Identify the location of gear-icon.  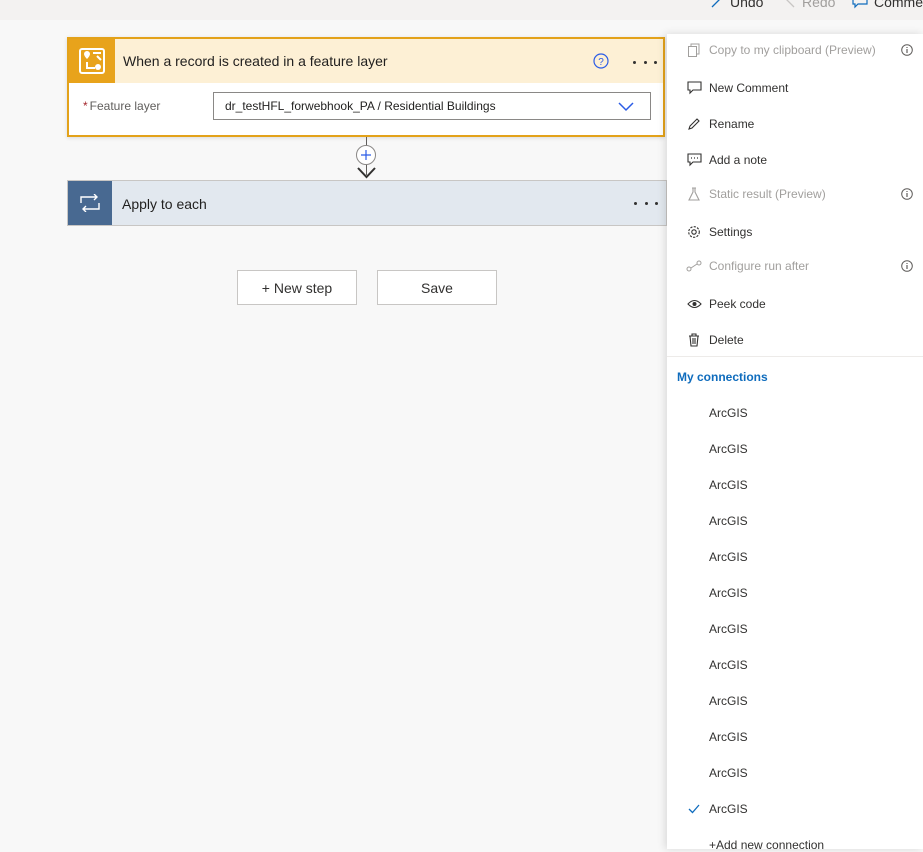
(694, 232).